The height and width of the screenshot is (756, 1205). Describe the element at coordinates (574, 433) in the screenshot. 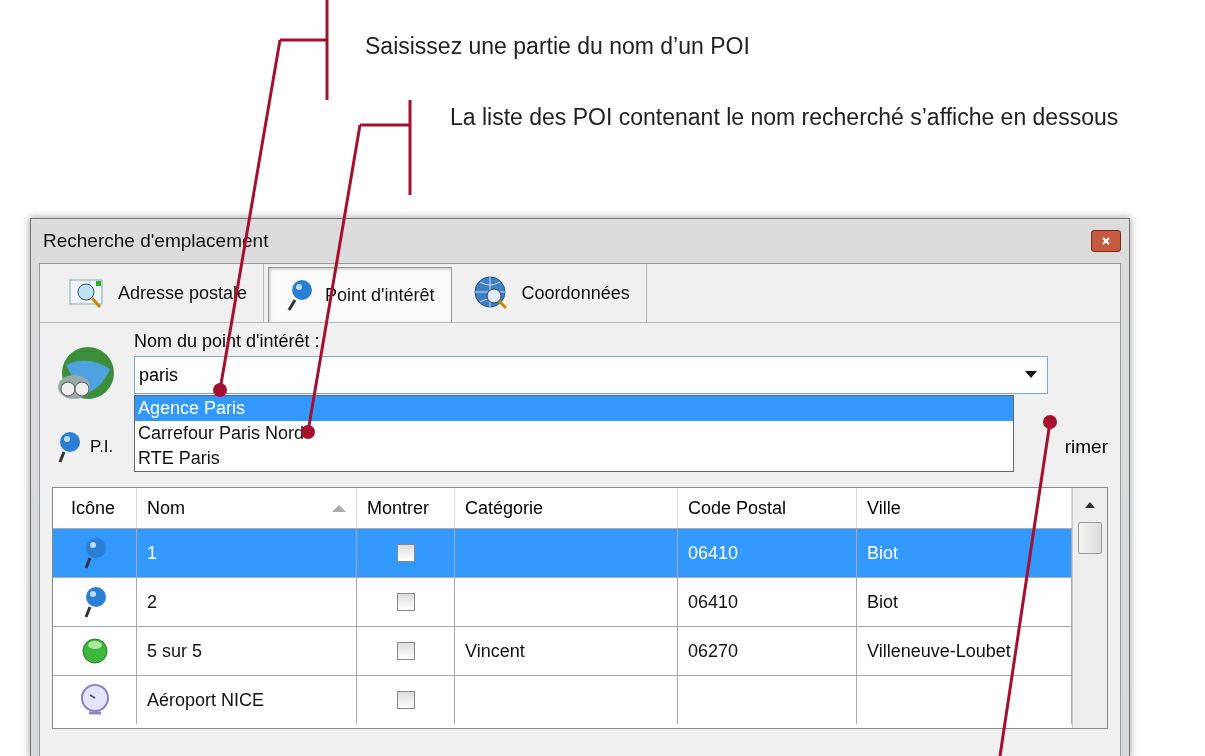

I see `suggestion-item: Carrefour Paris Nord` at that location.